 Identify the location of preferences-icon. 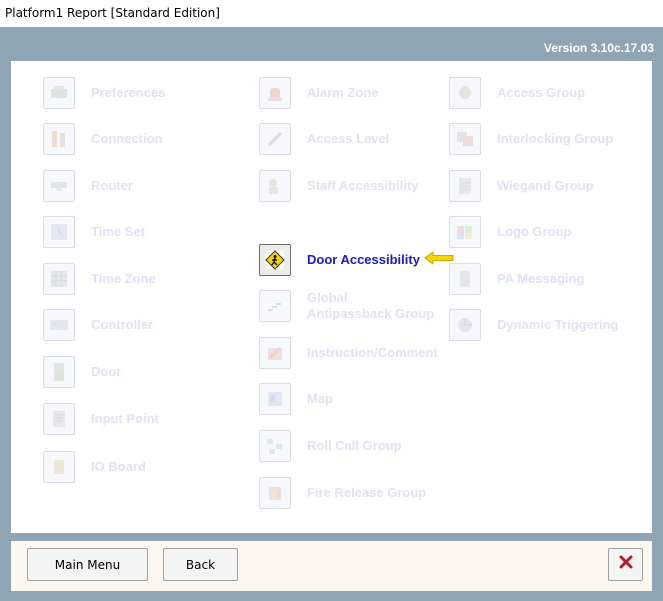
(59, 93).